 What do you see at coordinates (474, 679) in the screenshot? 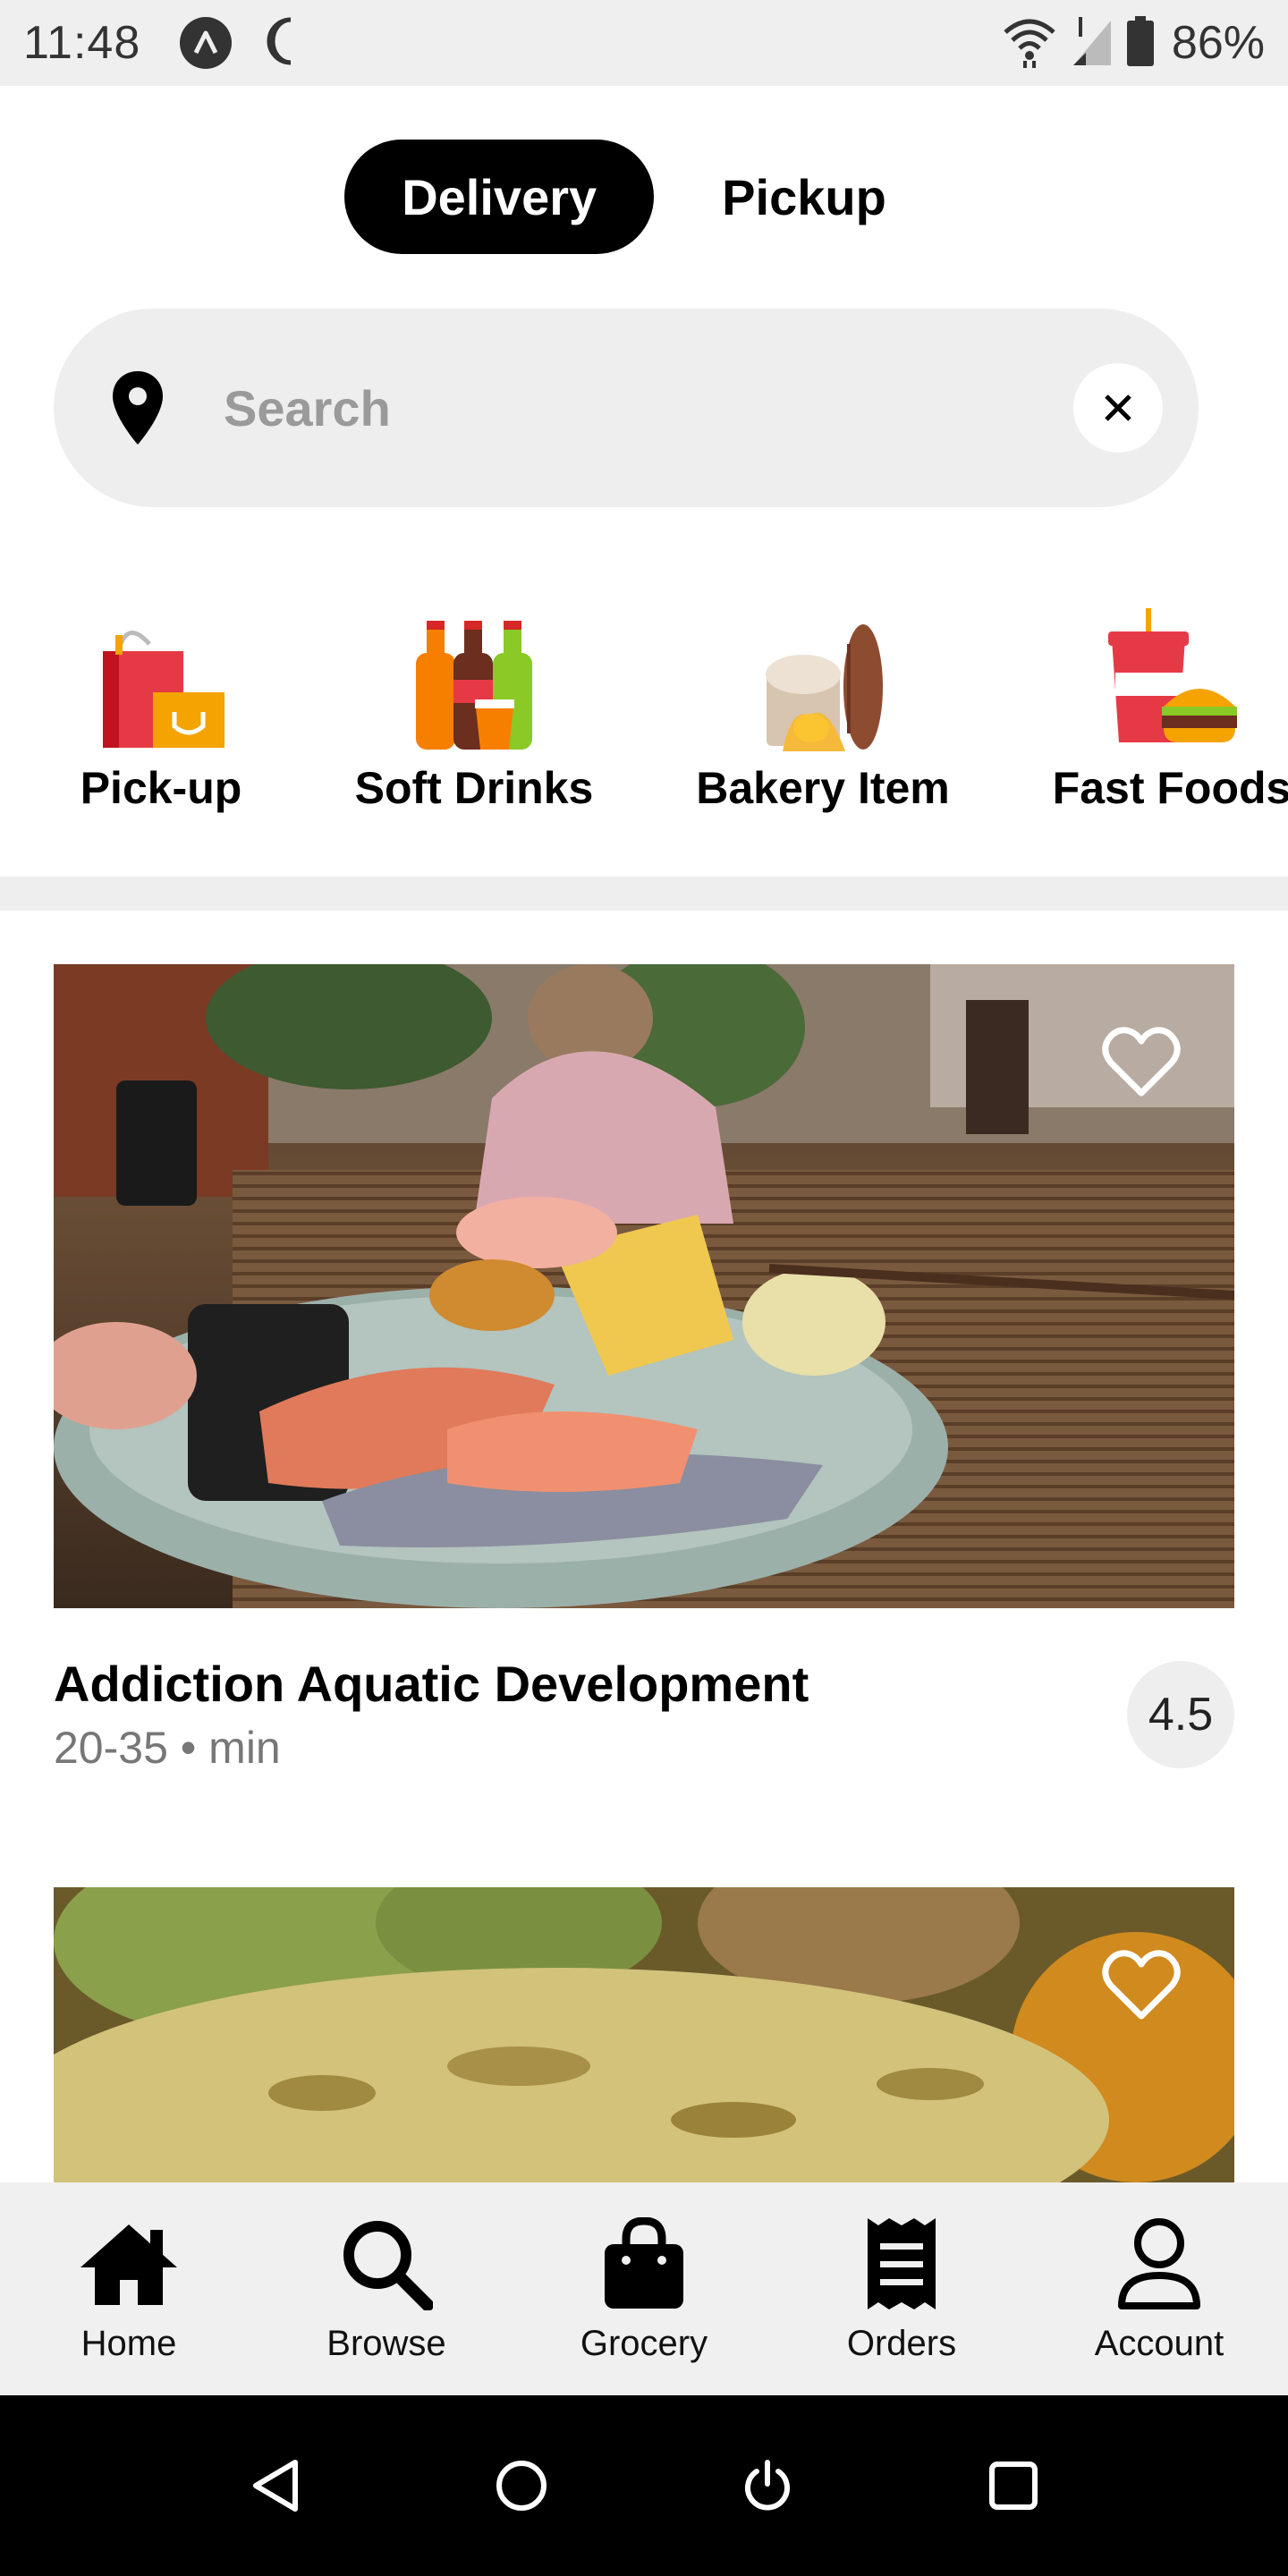
I see `soft-drink-bottles-icon` at bounding box center [474, 679].